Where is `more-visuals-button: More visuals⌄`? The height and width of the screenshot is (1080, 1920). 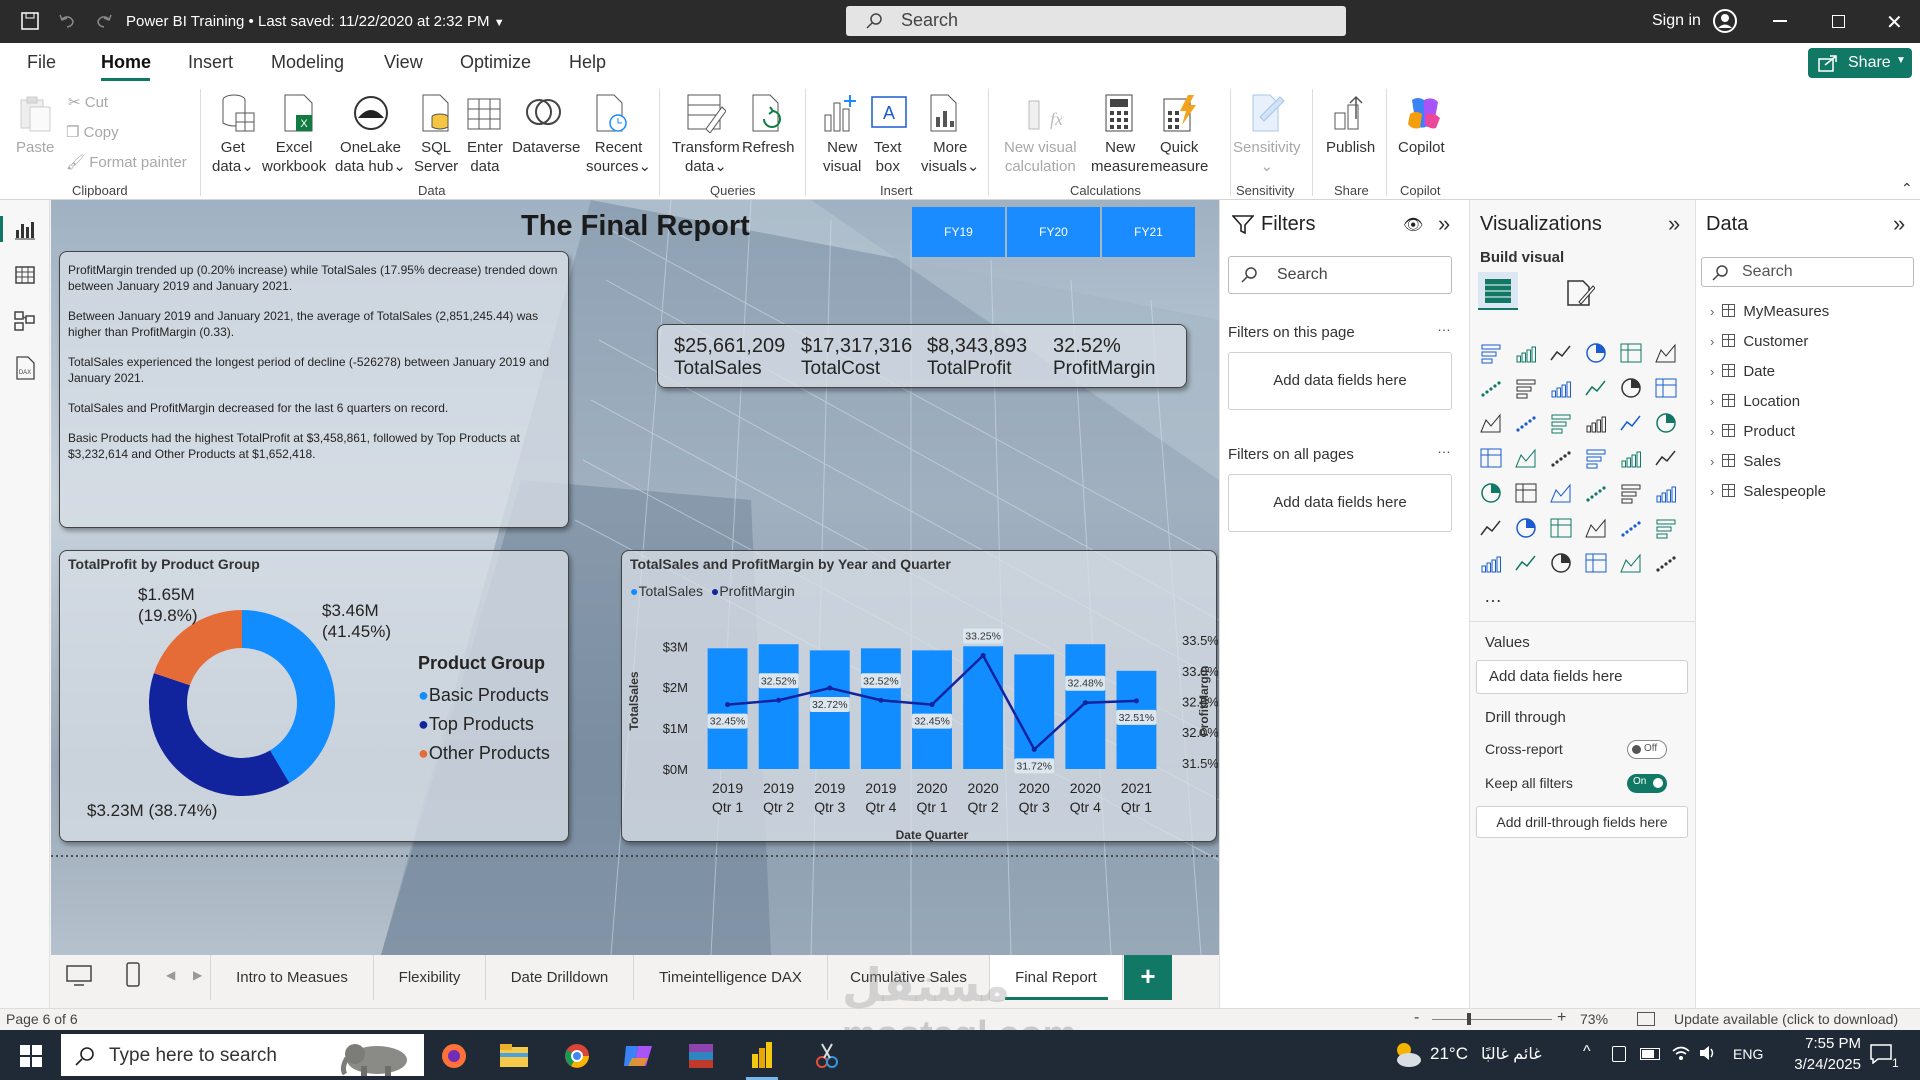 more-visuals-button: More visuals⌄ is located at coordinates (950, 157).